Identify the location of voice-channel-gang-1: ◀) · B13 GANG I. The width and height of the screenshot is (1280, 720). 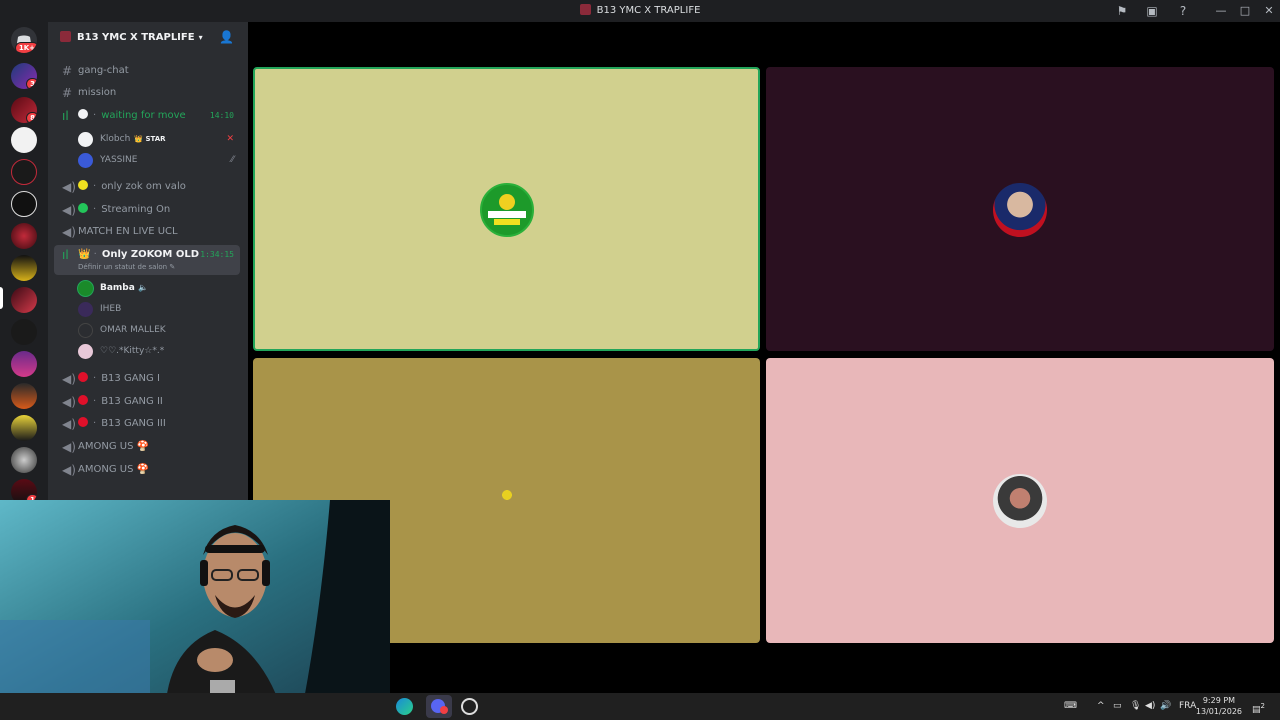
(147, 379).